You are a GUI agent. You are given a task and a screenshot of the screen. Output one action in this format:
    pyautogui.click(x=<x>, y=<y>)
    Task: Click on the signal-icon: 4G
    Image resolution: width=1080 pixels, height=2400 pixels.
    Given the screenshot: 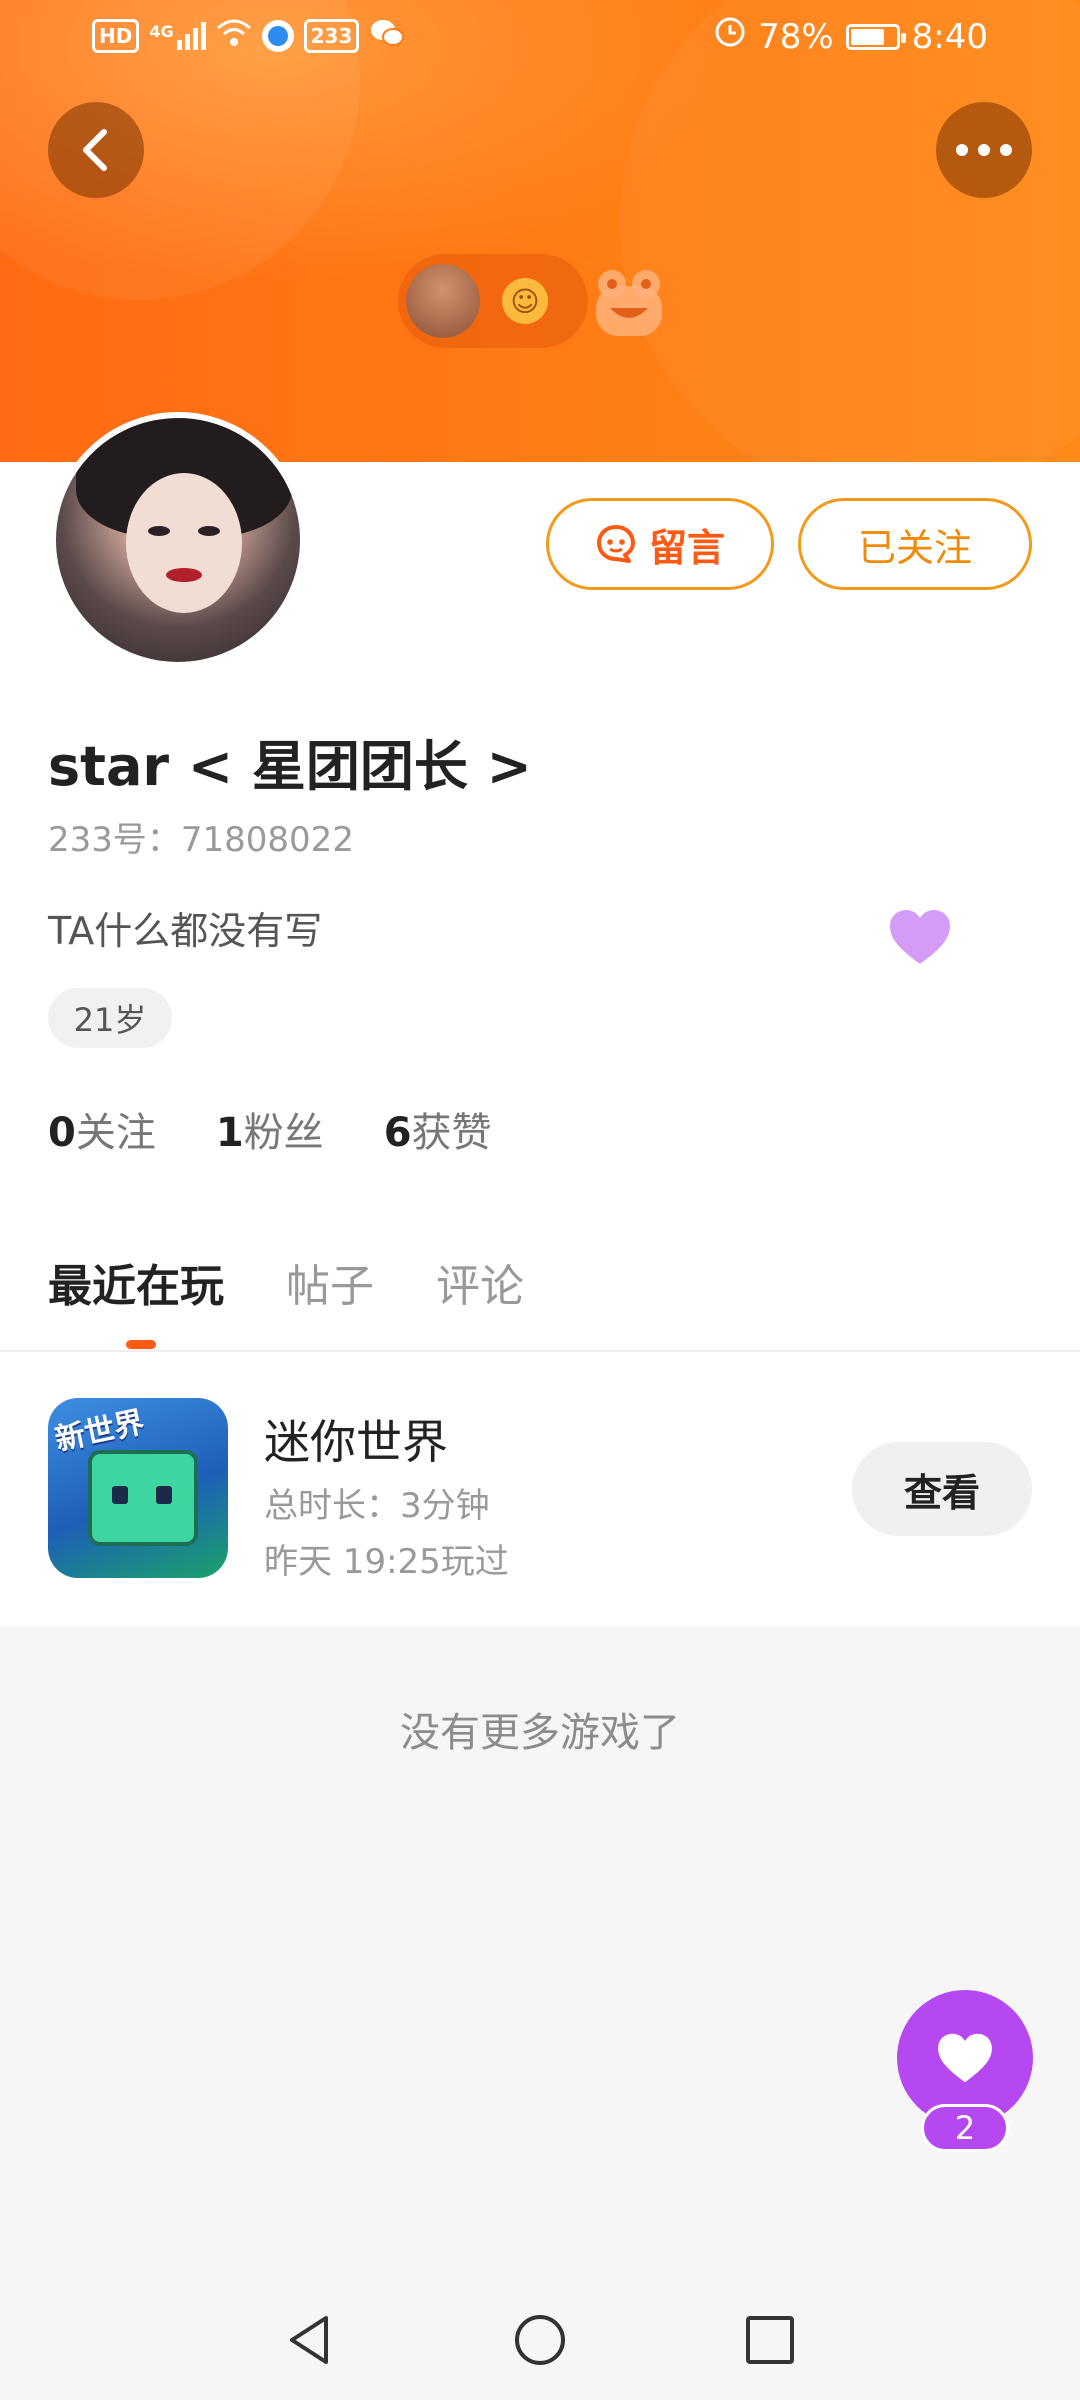 What is the action you would take?
    pyautogui.click(x=177, y=36)
    